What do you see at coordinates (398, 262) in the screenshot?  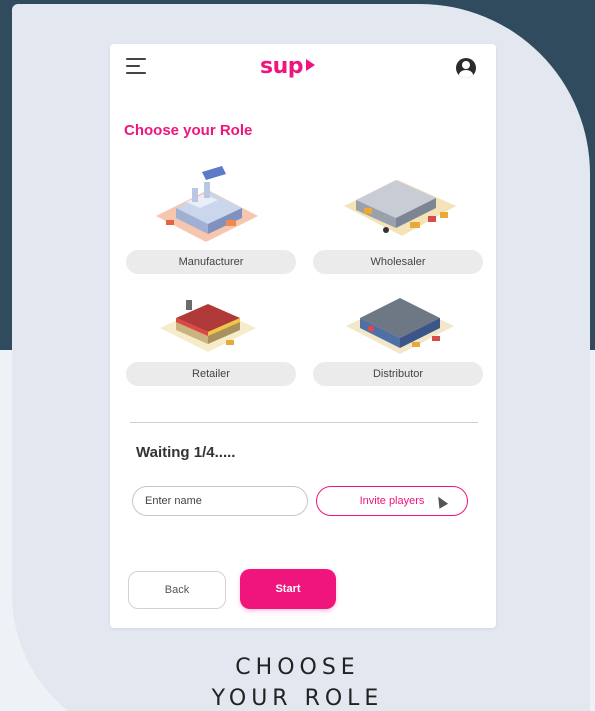 I see `role-button-wholesaler: Wholesaler` at bounding box center [398, 262].